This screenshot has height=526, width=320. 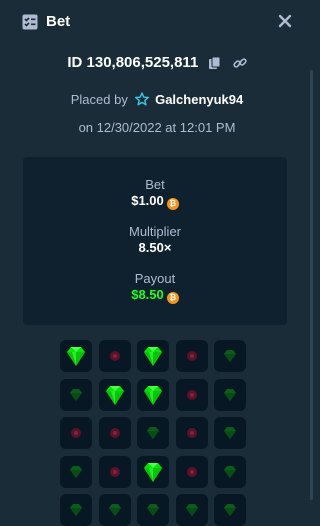 I want to click on modal-title: Bet, so click(x=58, y=21).